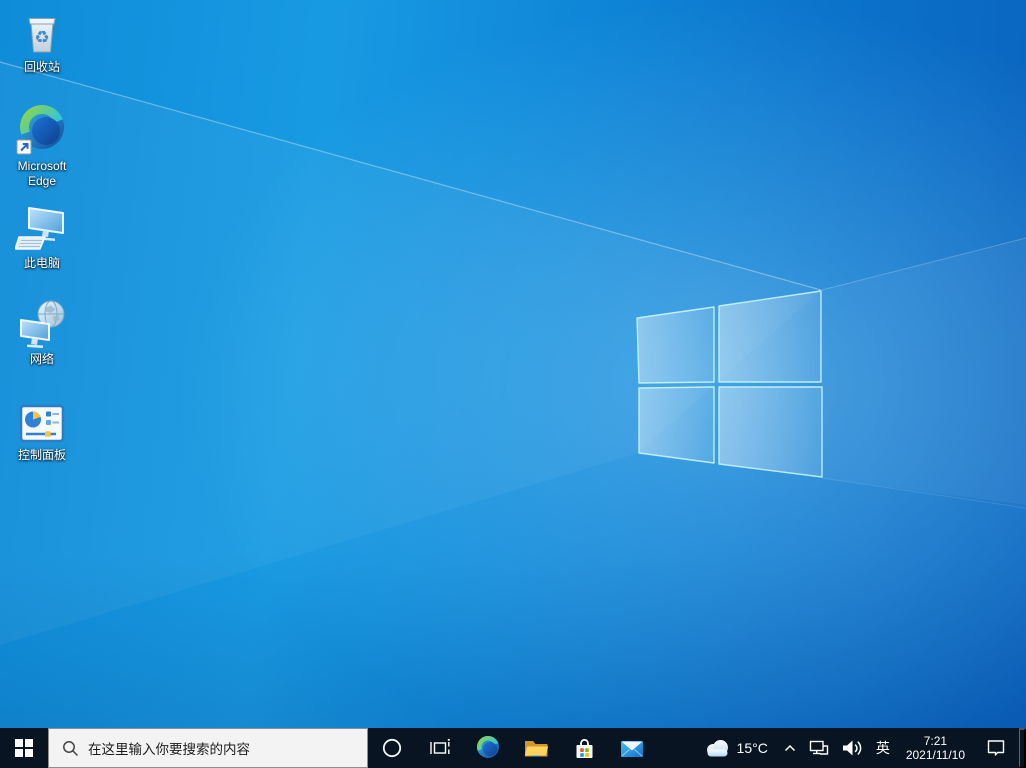 This screenshot has height=768, width=1026. I want to click on desktop-icon-this-pc: 此电脑, so click(42, 238).